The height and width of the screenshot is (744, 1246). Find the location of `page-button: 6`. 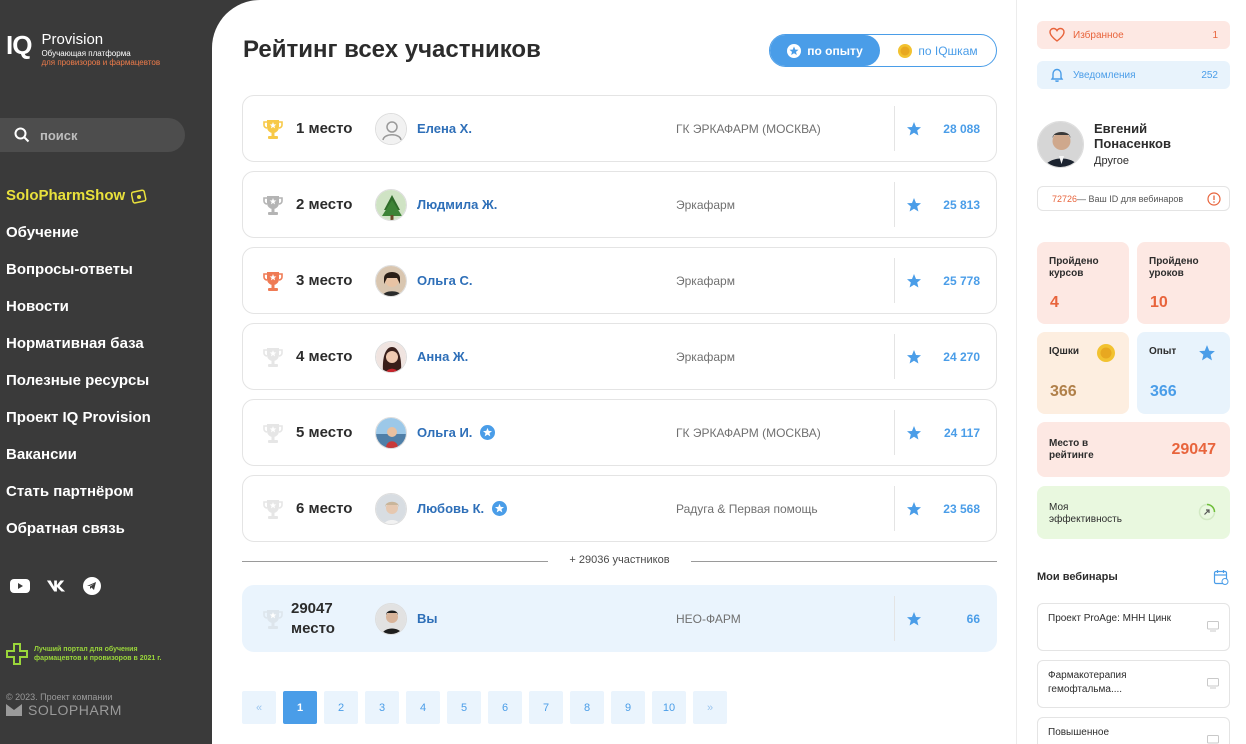

page-button: 6 is located at coordinates (505, 707).